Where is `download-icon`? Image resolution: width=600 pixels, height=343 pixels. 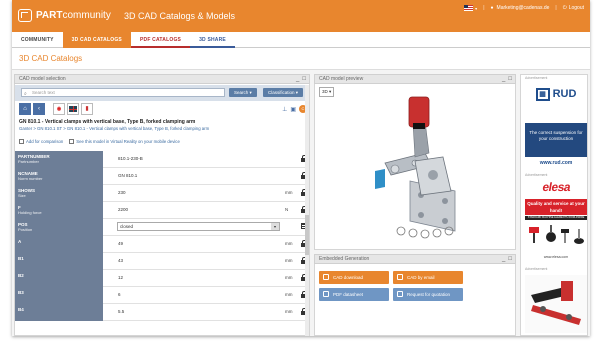 download-icon is located at coordinates (326, 277).